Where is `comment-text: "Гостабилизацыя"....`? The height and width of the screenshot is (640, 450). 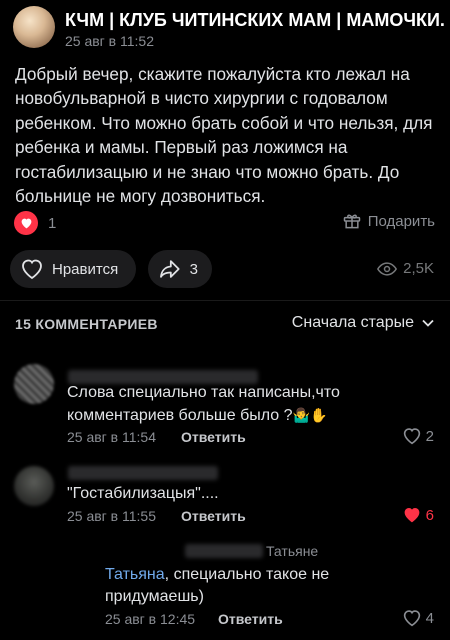
comment-text: "Гостабилизацыя".... is located at coordinates (143, 493).